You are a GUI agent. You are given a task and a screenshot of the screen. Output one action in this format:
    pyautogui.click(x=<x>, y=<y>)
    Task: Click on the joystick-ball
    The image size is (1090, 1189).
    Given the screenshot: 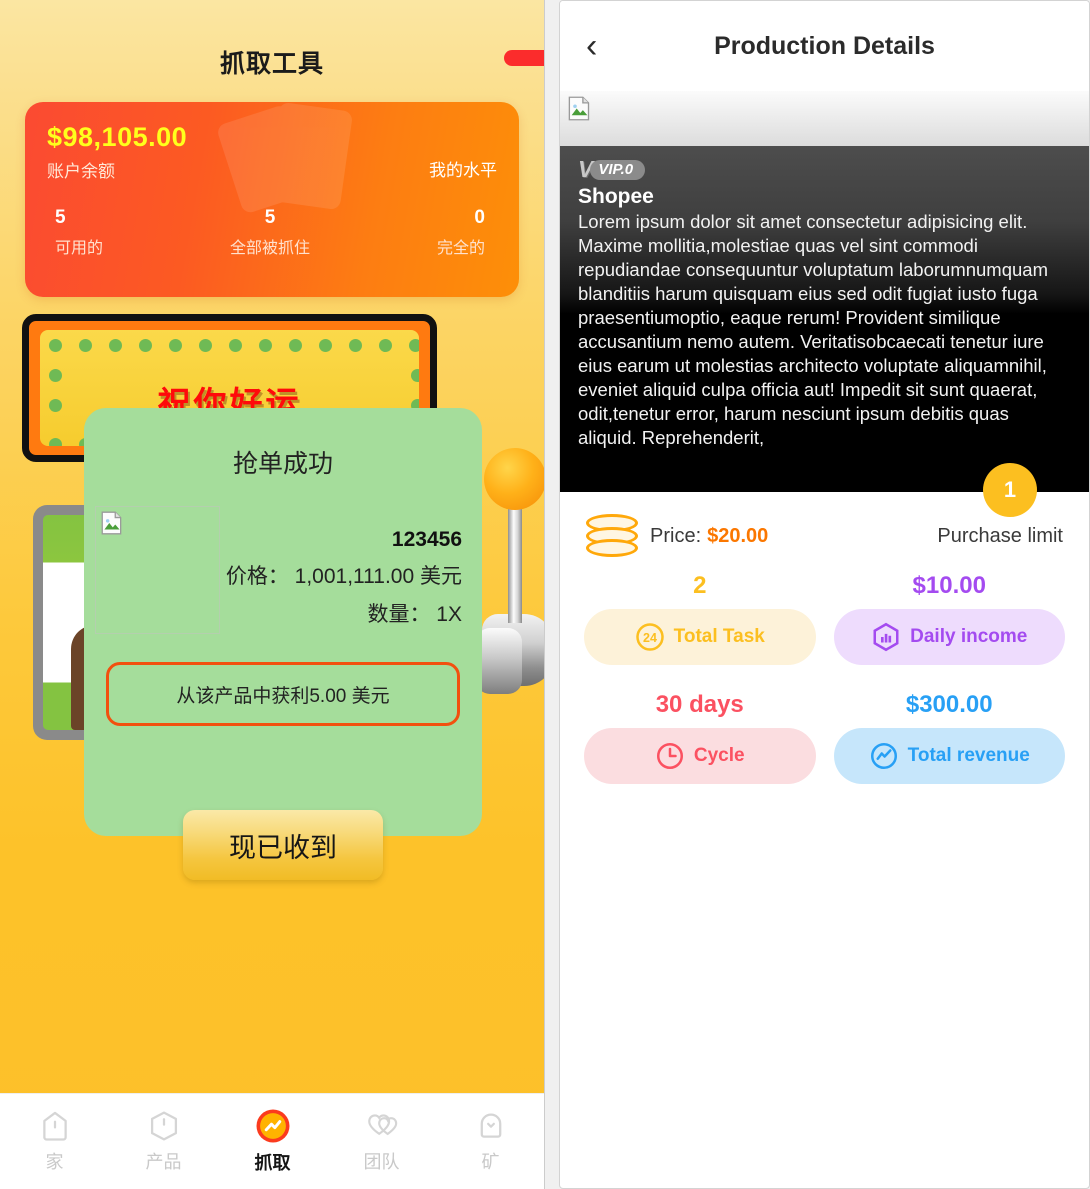 What is the action you would take?
    pyautogui.click(x=514, y=479)
    